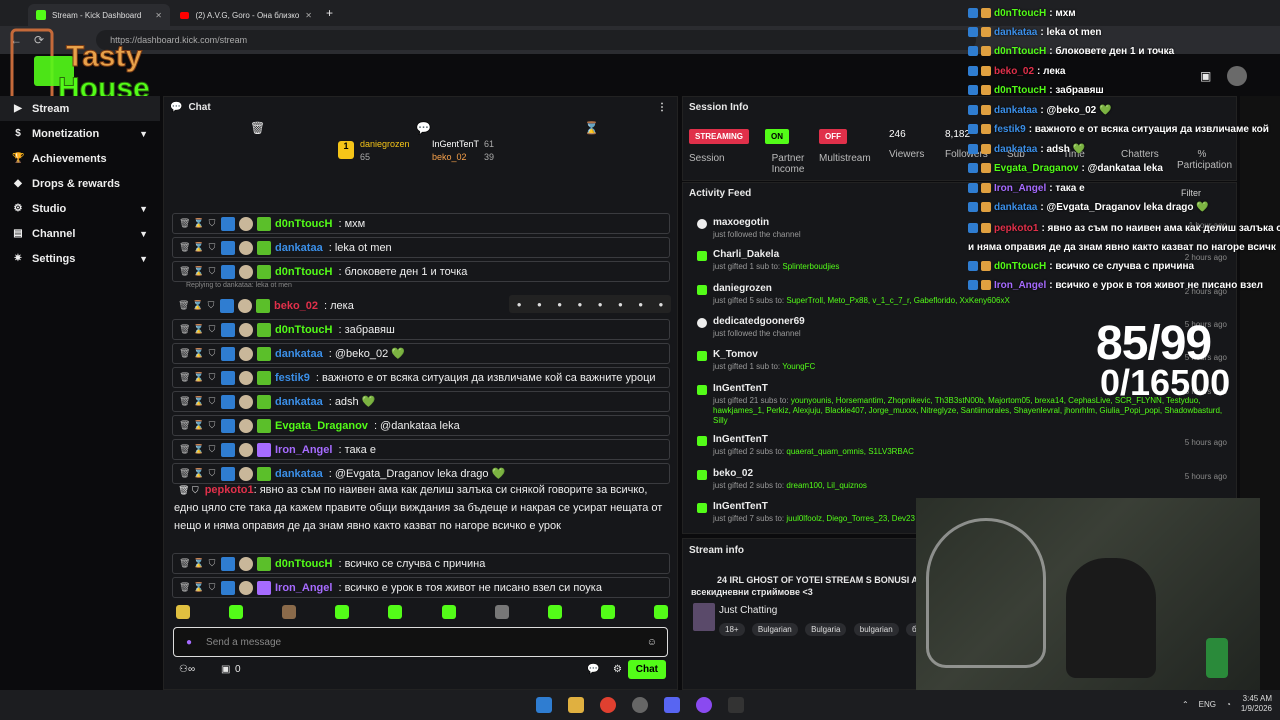  Describe the element at coordinates (329, 13) in the screenshot. I see `new-tab-button: +` at that location.